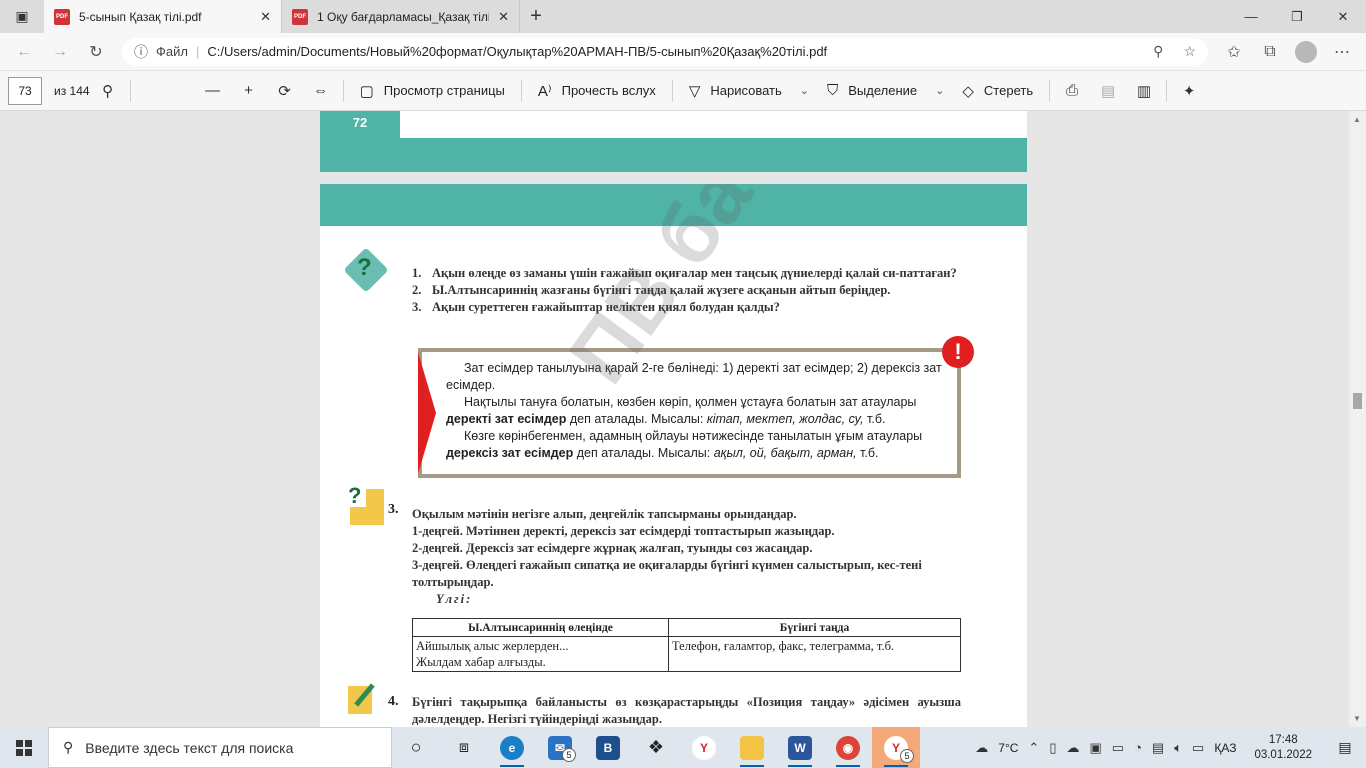  I want to click on usb-icon: ▭, so click(1118, 748).